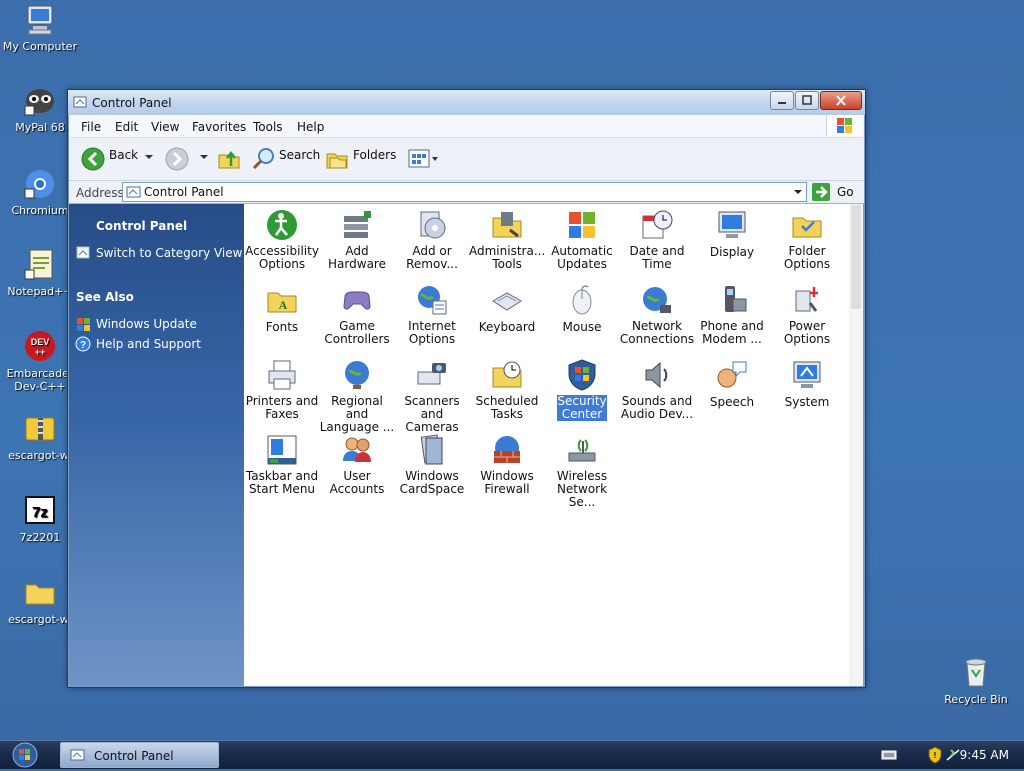  Describe the element at coordinates (657, 314) in the screenshot. I see `cp-item-network-connections: Network Connections` at that location.